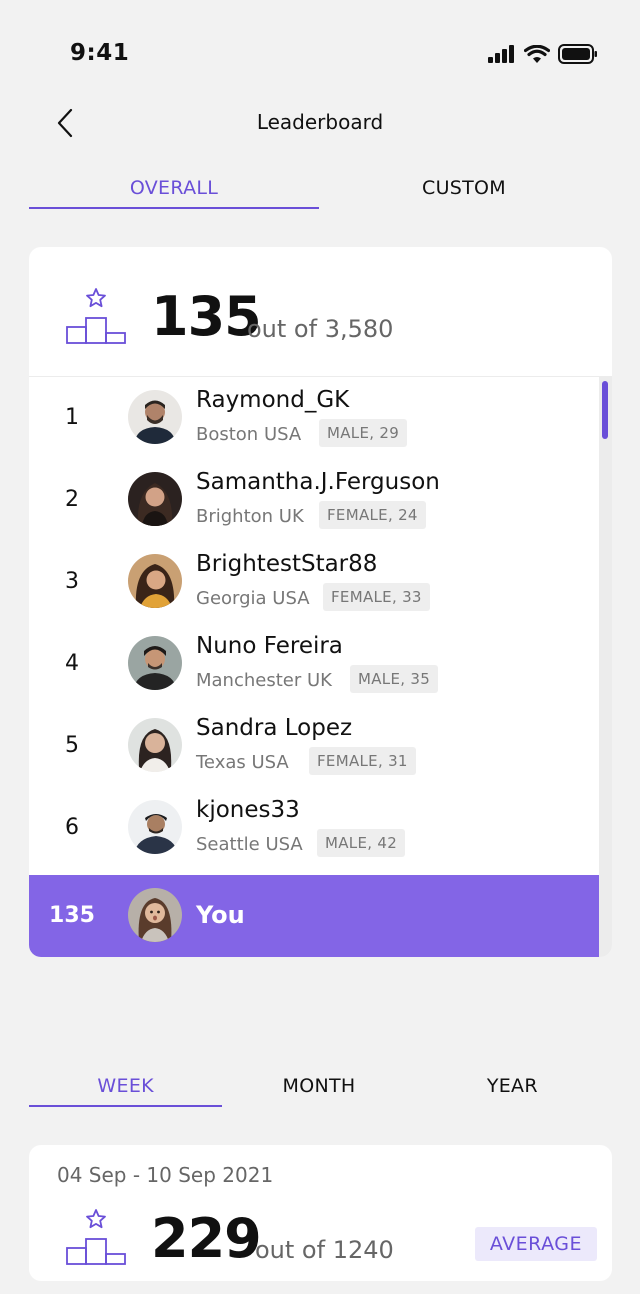 This screenshot has width=640, height=1294. I want to click on username: Sandra Lopez, so click(274, 728).